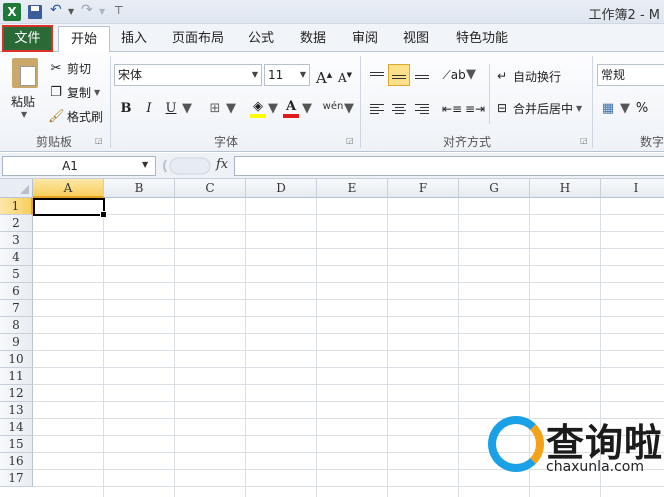 This screenshot has height=497, width=664. Describe the element at coordinates (416, 39) in the screenshot. I see `tab-view: 视图` at that location.